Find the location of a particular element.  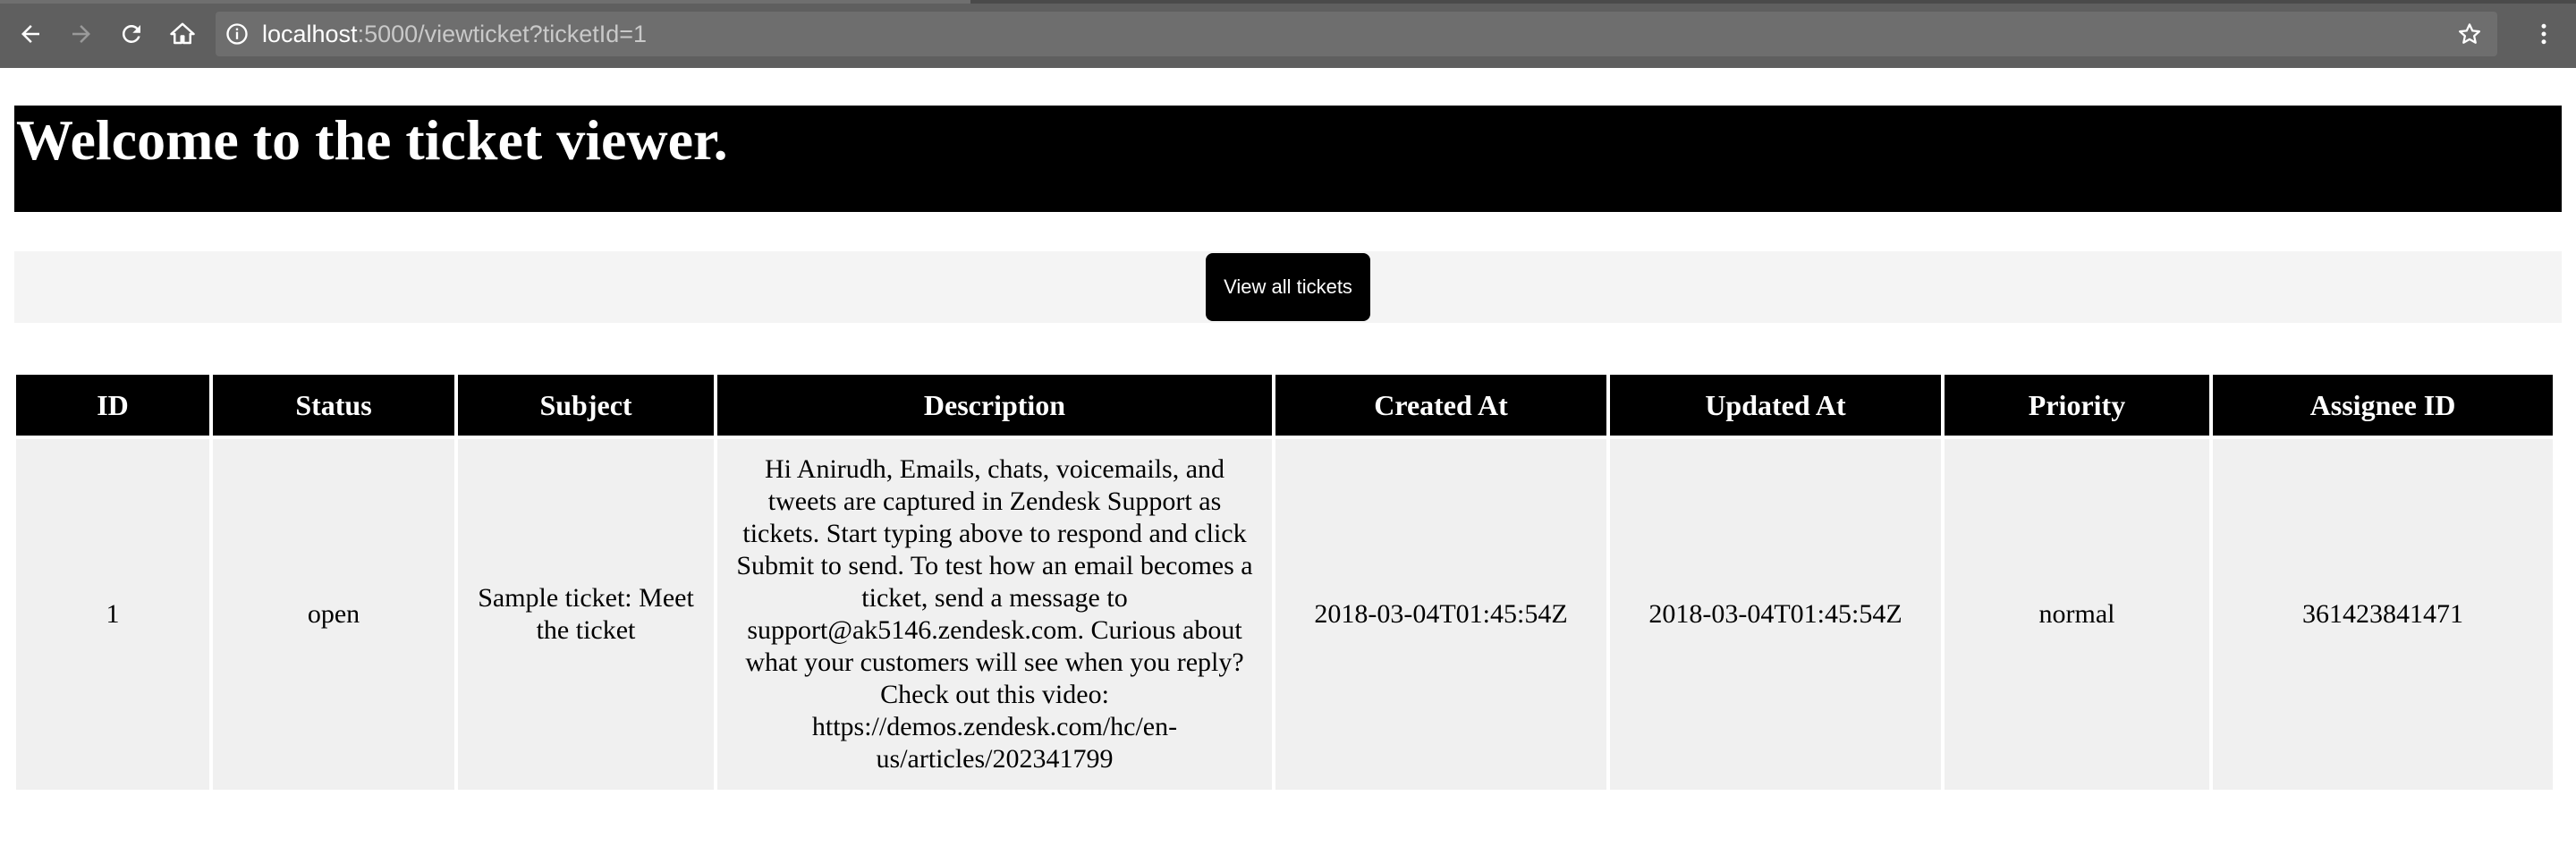

cell-subject: Sample ticket: Meet the ticket is located at coordinates (586, 615).